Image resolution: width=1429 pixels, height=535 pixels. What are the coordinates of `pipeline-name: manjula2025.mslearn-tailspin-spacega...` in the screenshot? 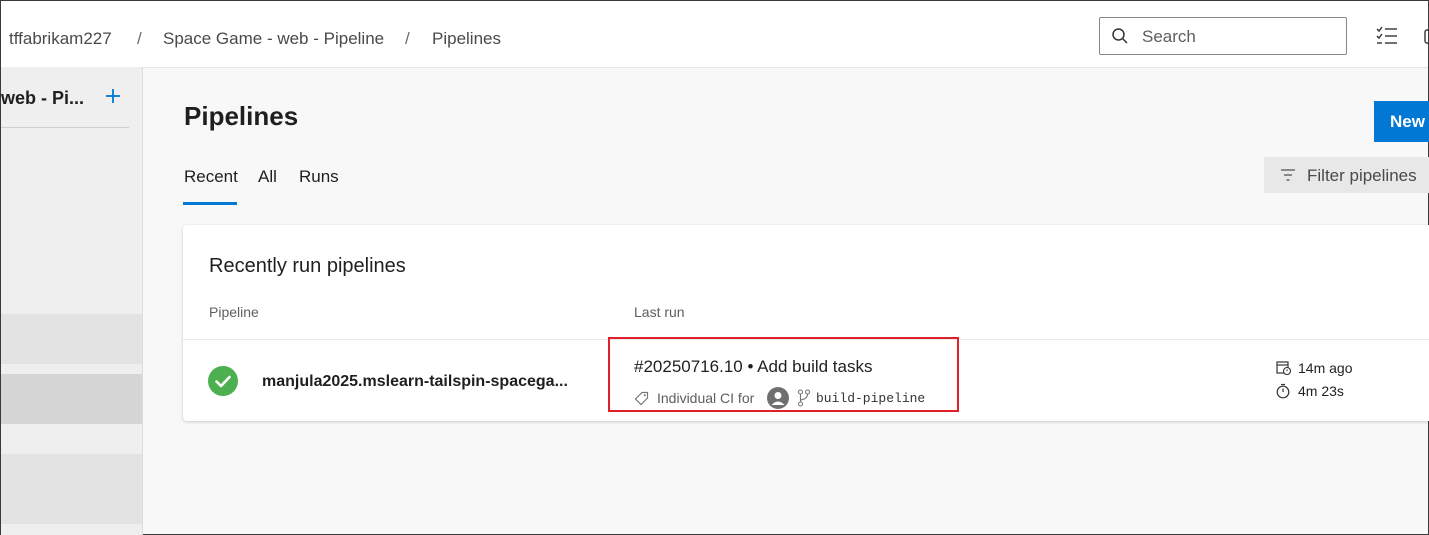 It's located at (415, 382).